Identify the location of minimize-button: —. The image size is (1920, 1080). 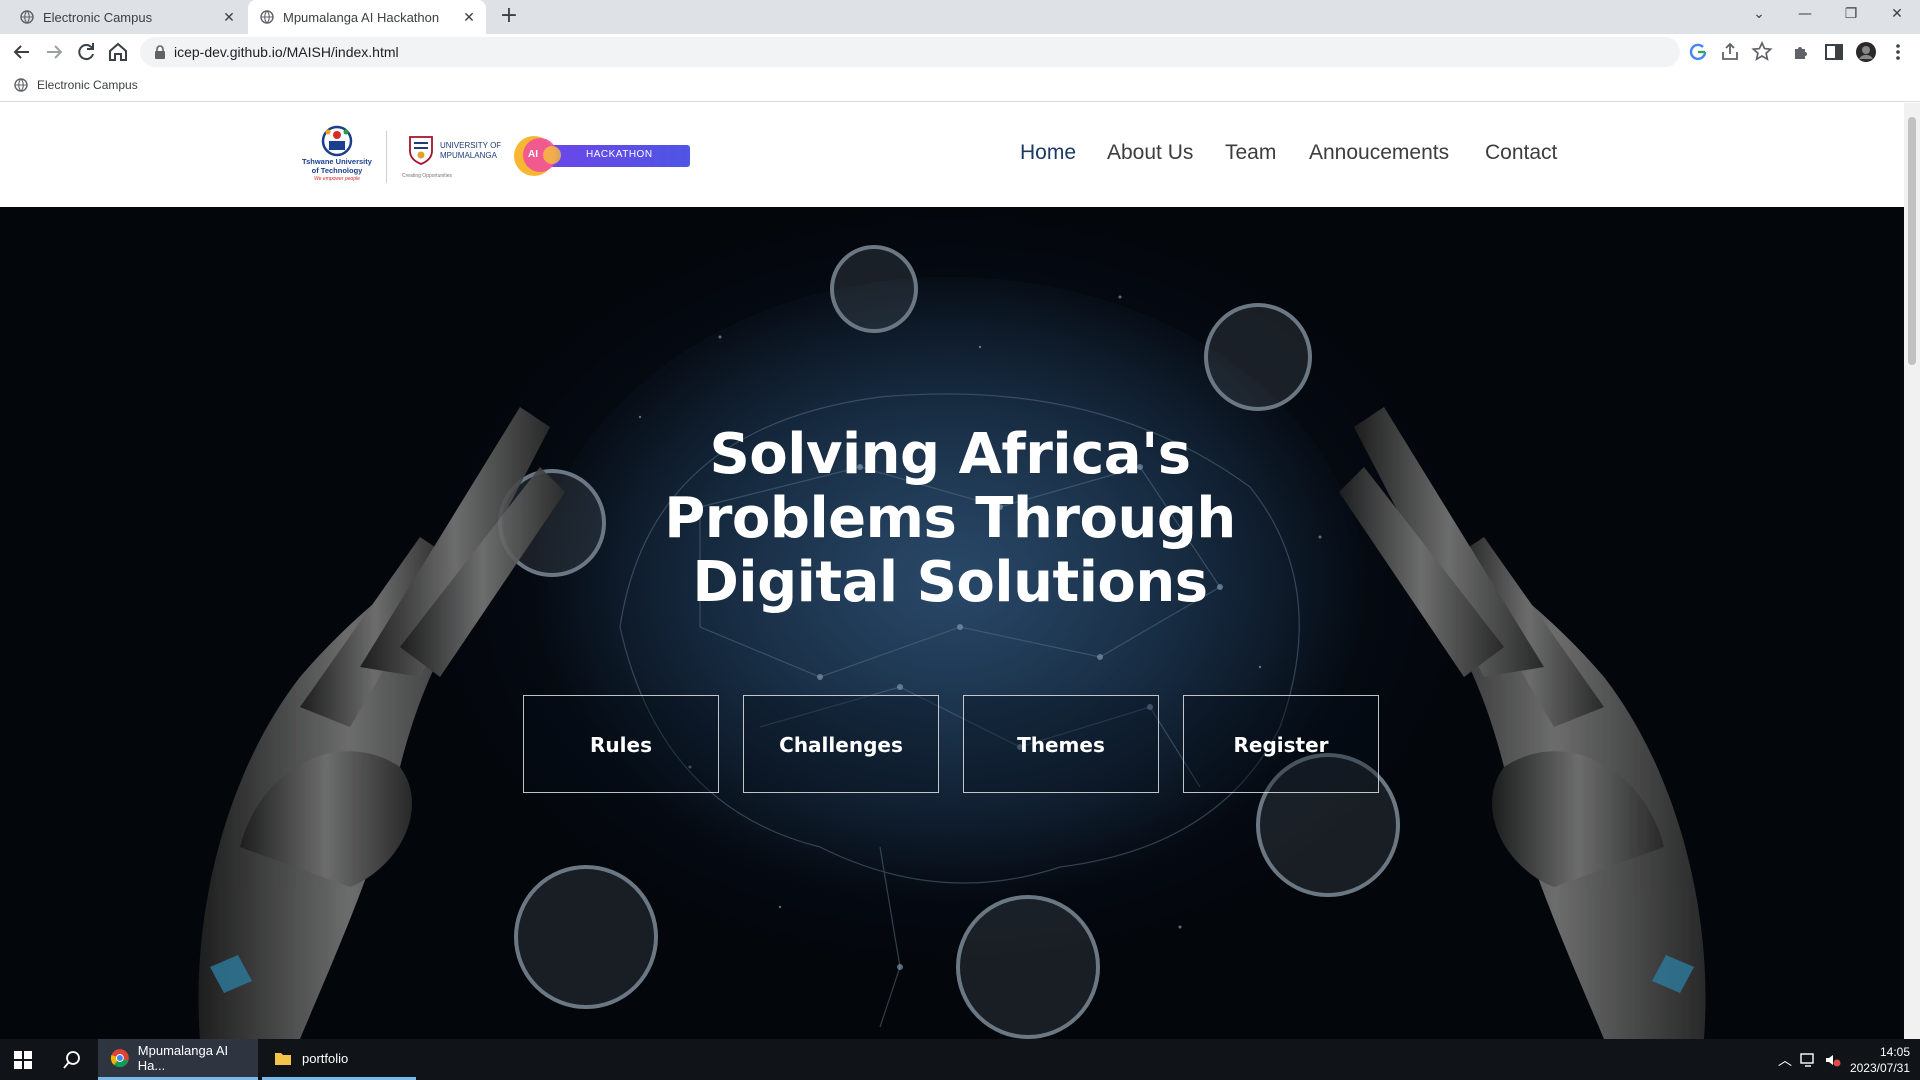
(1805, 15).